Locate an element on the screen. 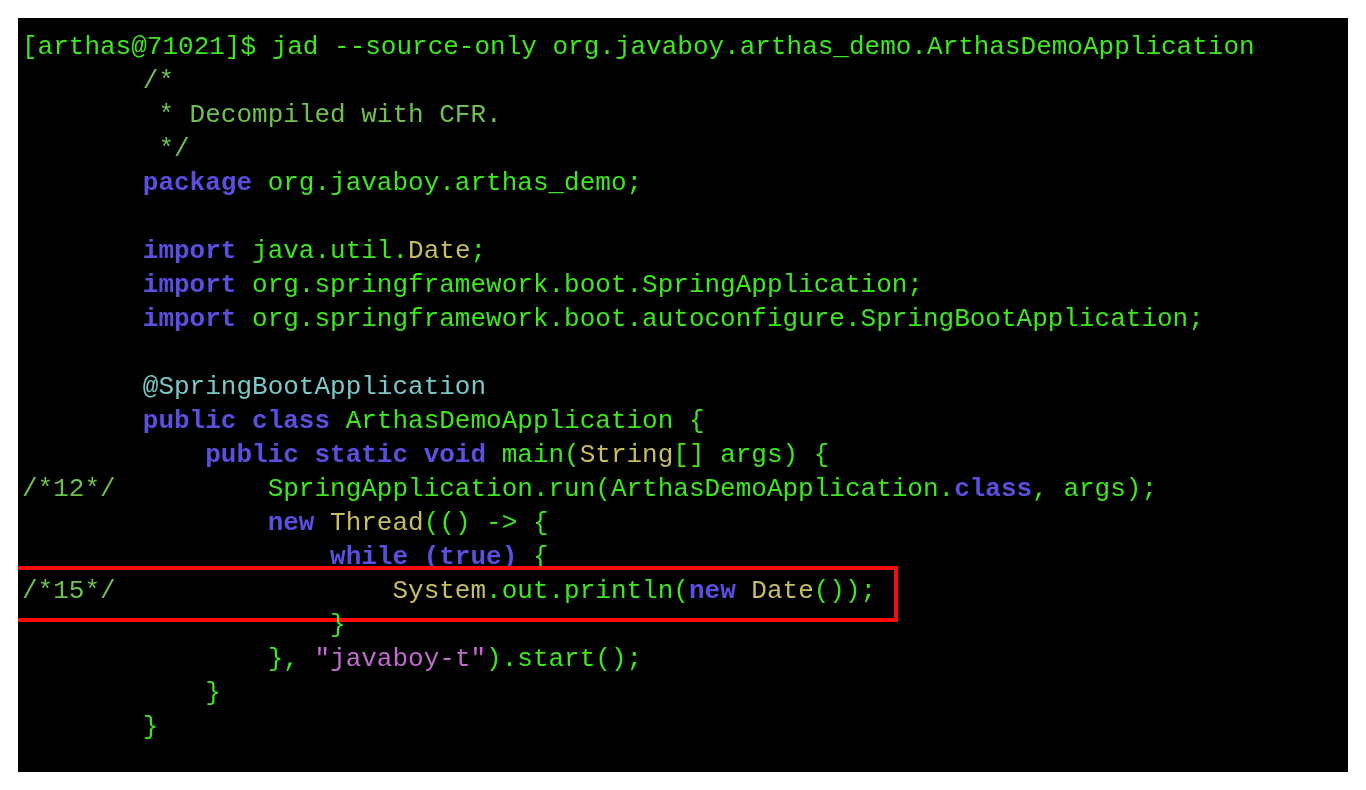 The height and width of the screenshot is (790, 1366). code-line: }, "javaboy-t").start(); is located at coordinates (454, 659).